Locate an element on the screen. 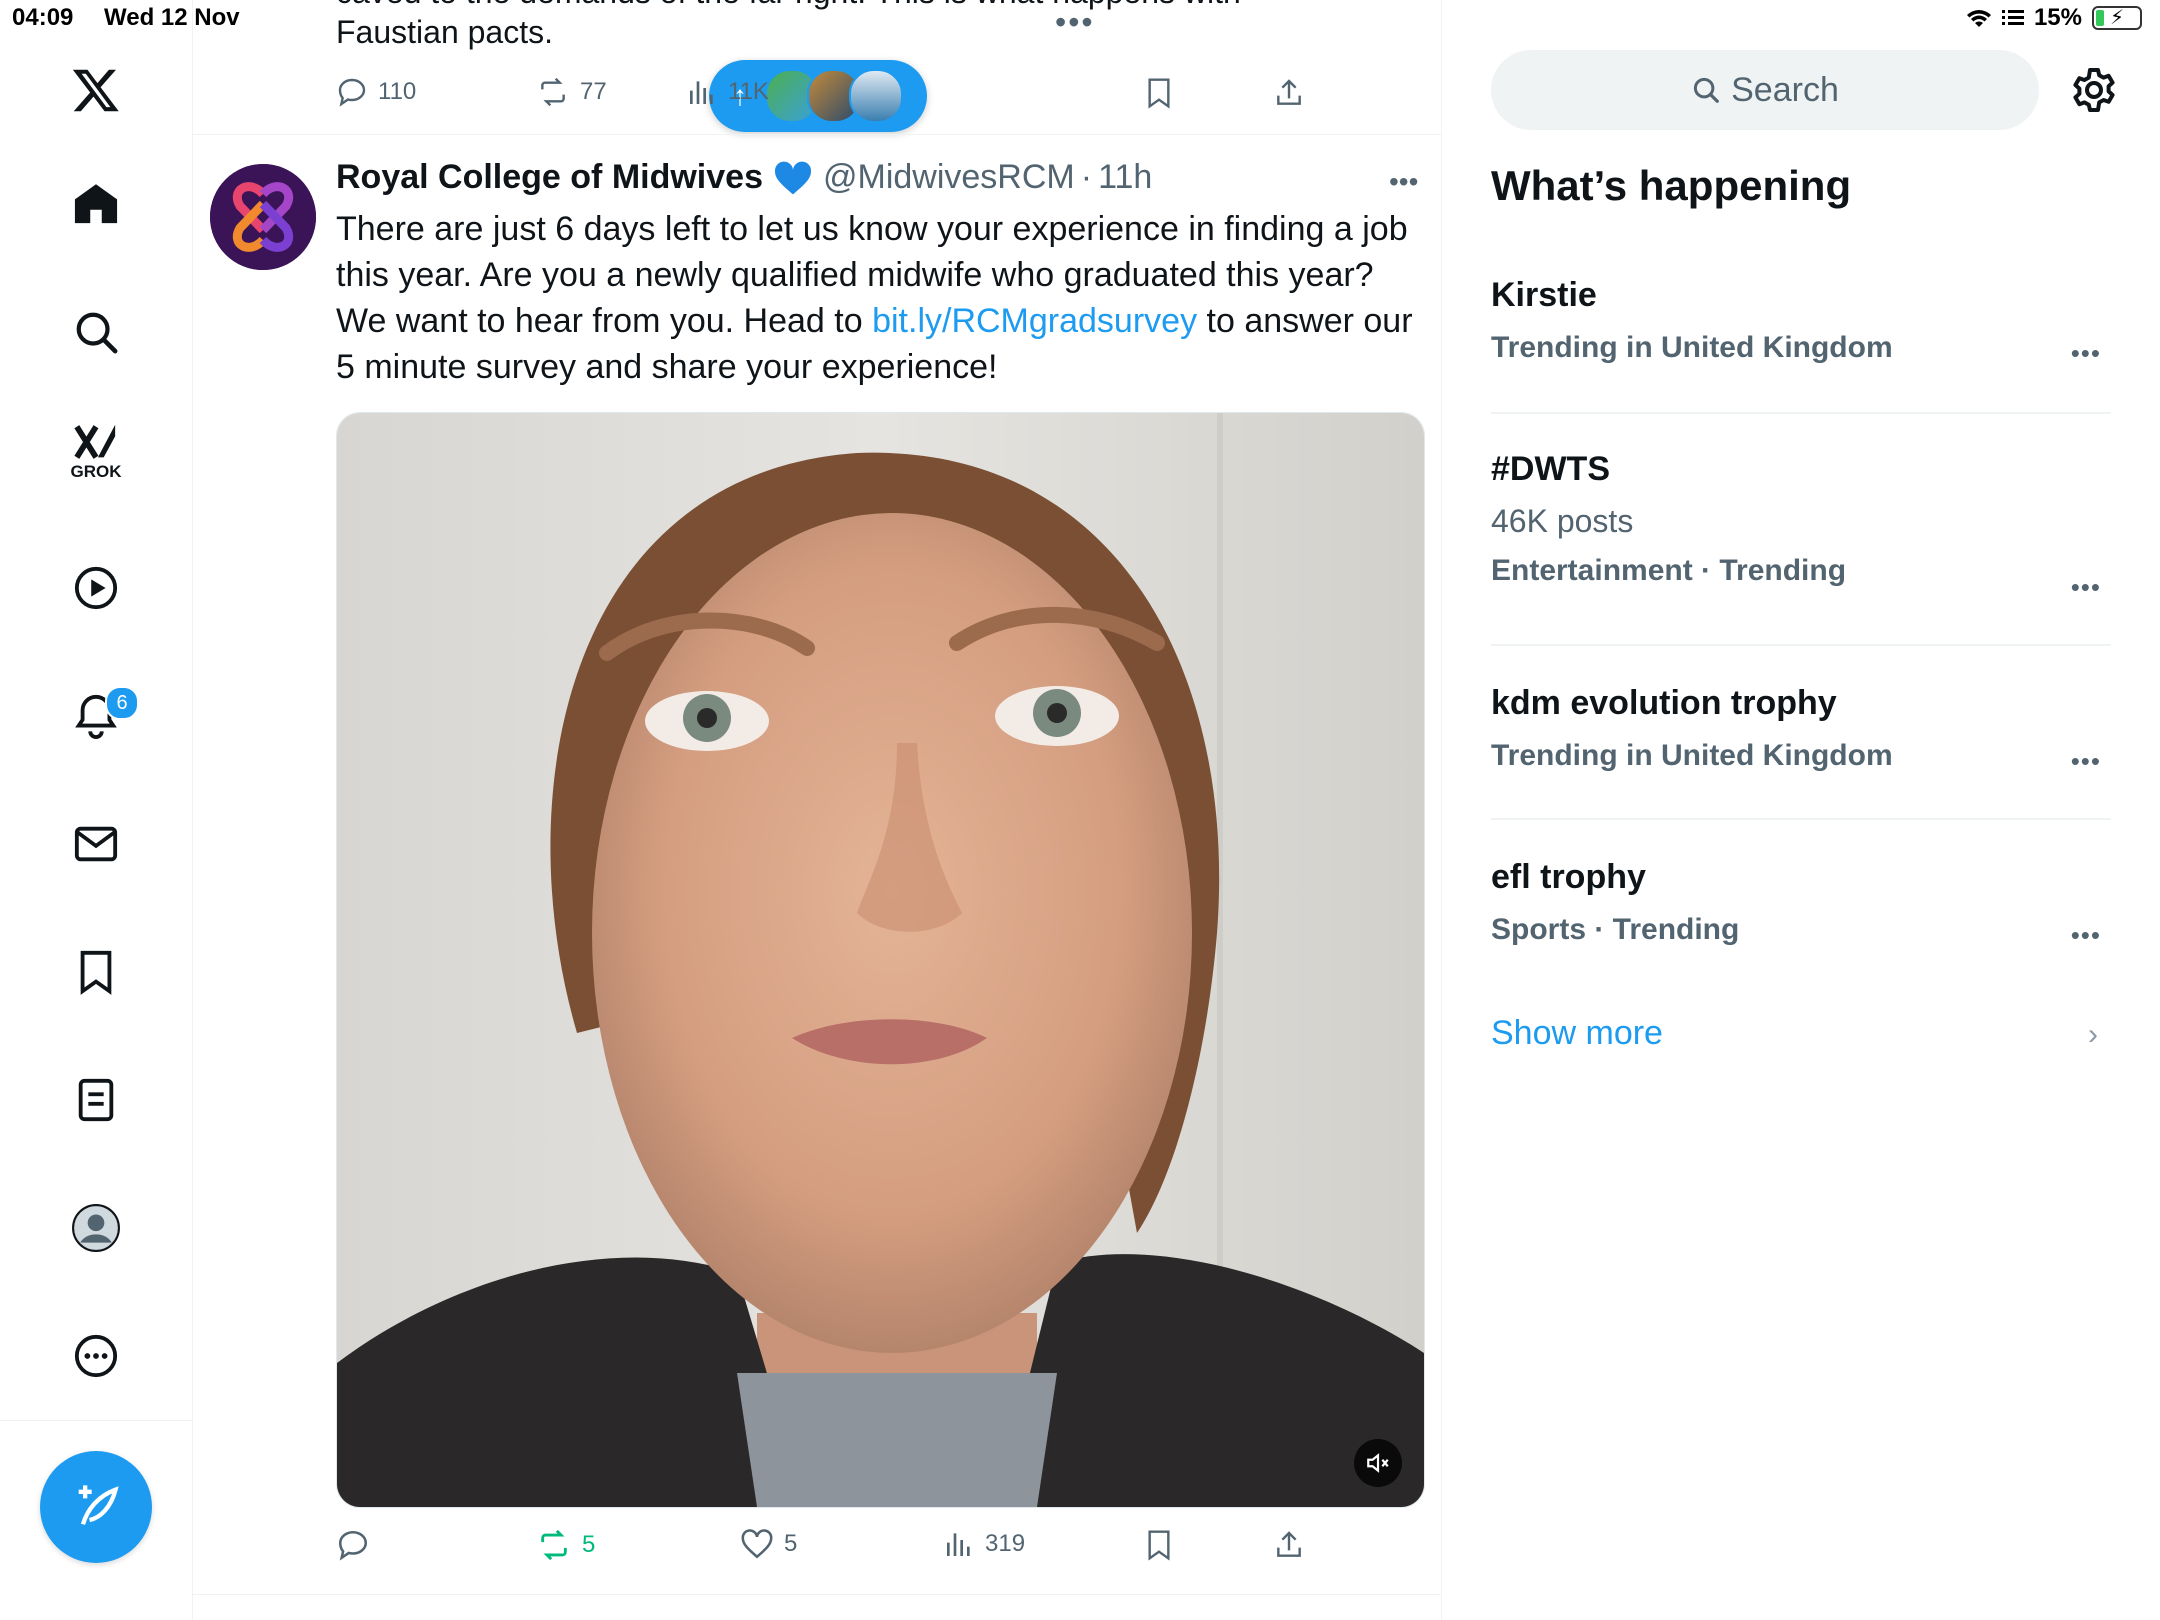  battery-icon: ⚡ is located at coordinates (2117, 18).